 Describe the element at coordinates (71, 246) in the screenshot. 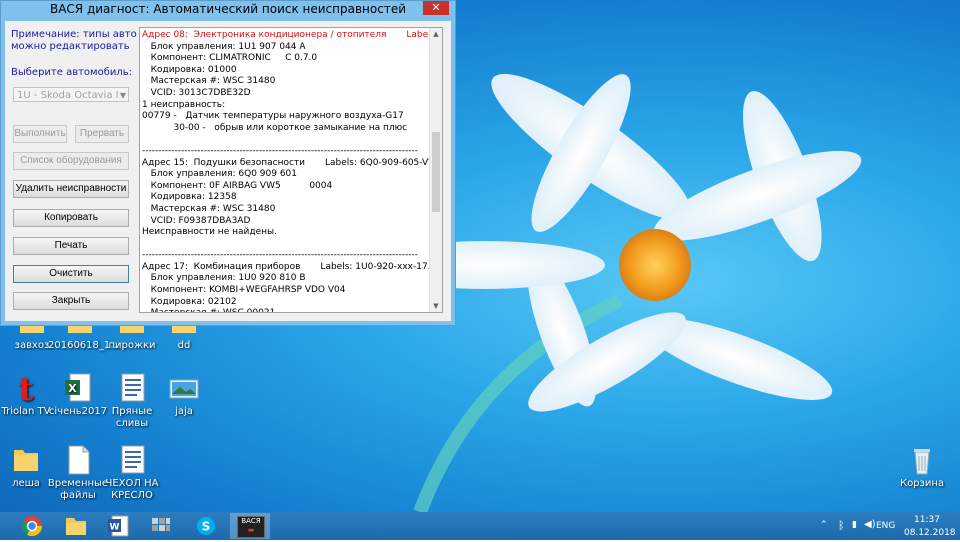

I see `print-button: Печать` at that location.